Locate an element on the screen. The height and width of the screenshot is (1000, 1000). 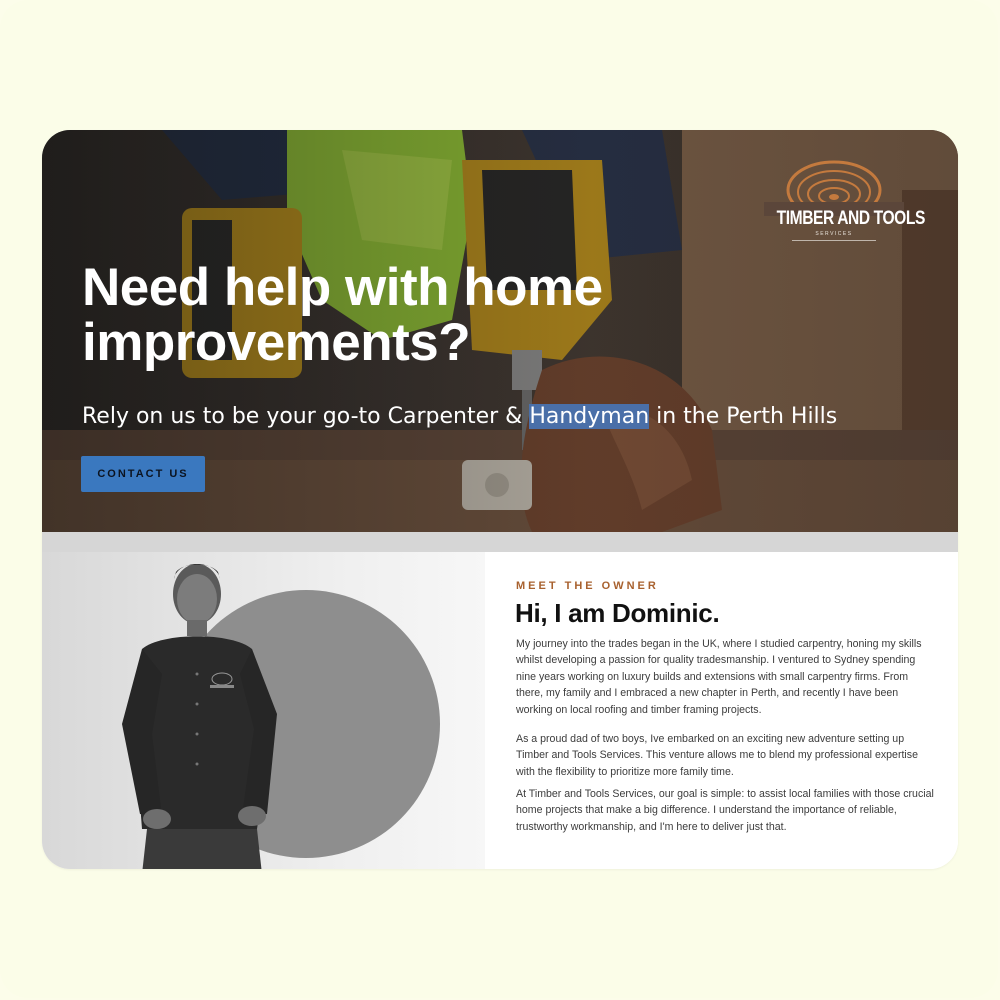
tree-ring-hammer-logo-icon is located at coordinates (834, 190).